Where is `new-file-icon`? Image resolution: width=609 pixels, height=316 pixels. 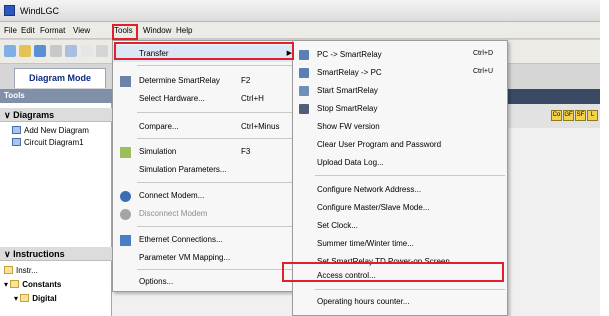
new-file-icon is located at coordinates (10, 51).